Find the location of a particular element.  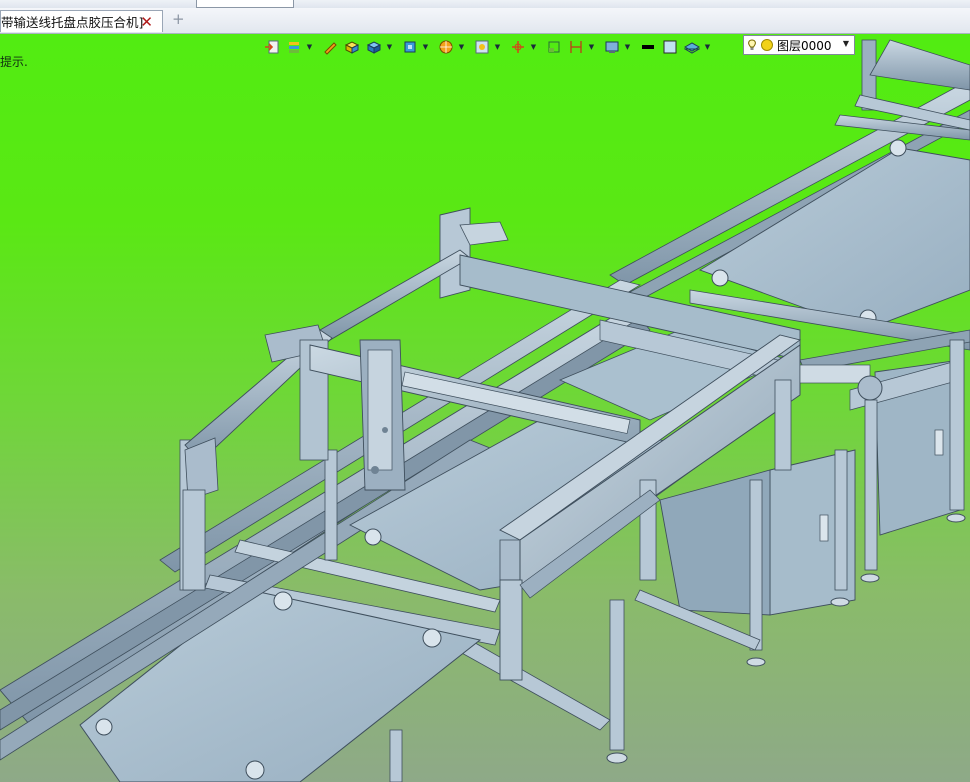

sun-icon is located at coordinates (767, 45).